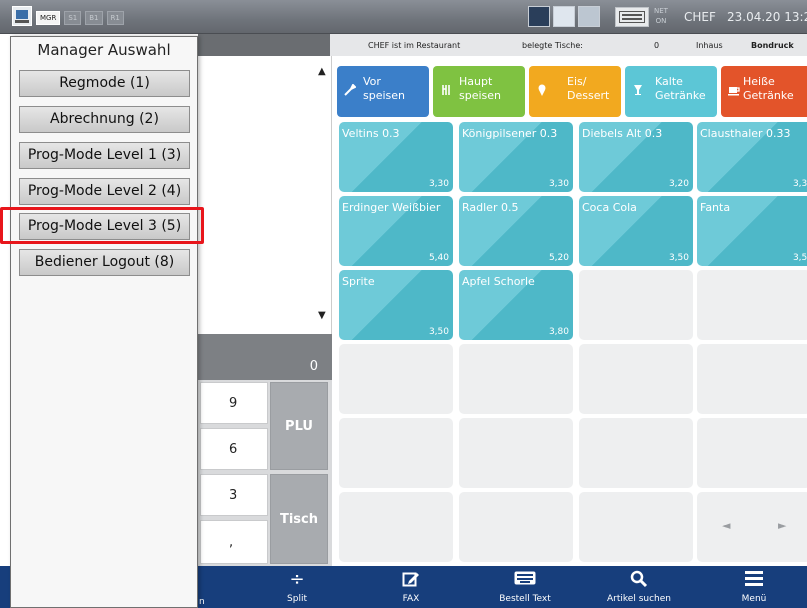 This screenshot has height=608, width=807. I want to click on key-6: 6, so click(234, 449).